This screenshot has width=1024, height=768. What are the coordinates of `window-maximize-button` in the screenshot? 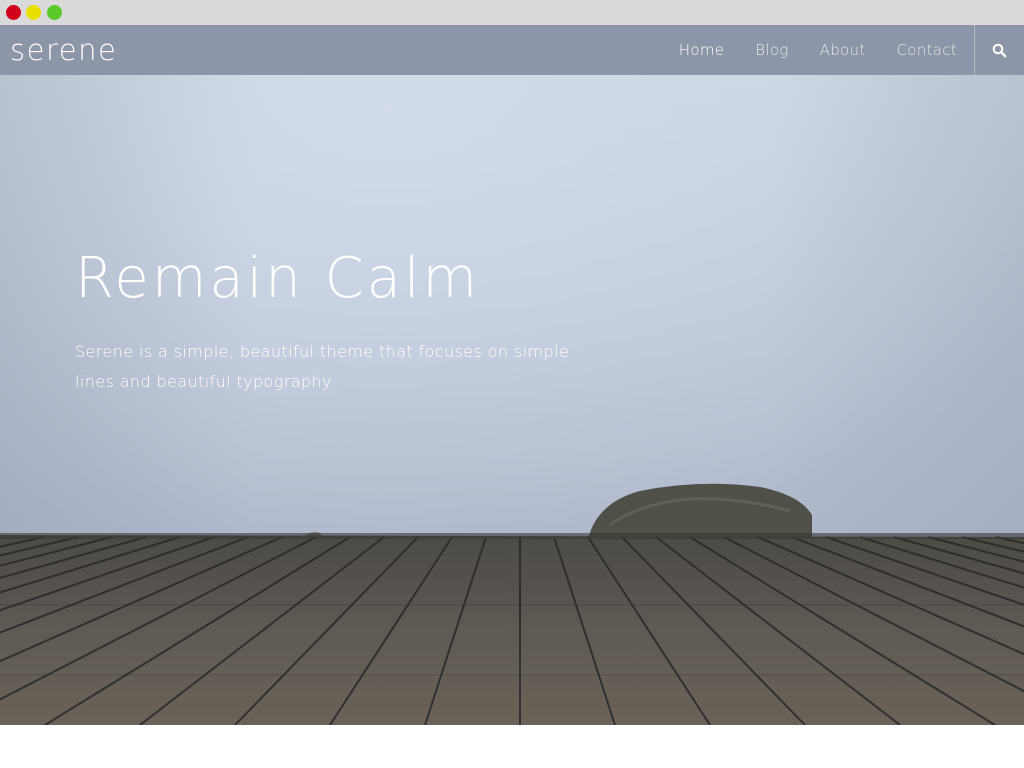 It's located at (54, 12).